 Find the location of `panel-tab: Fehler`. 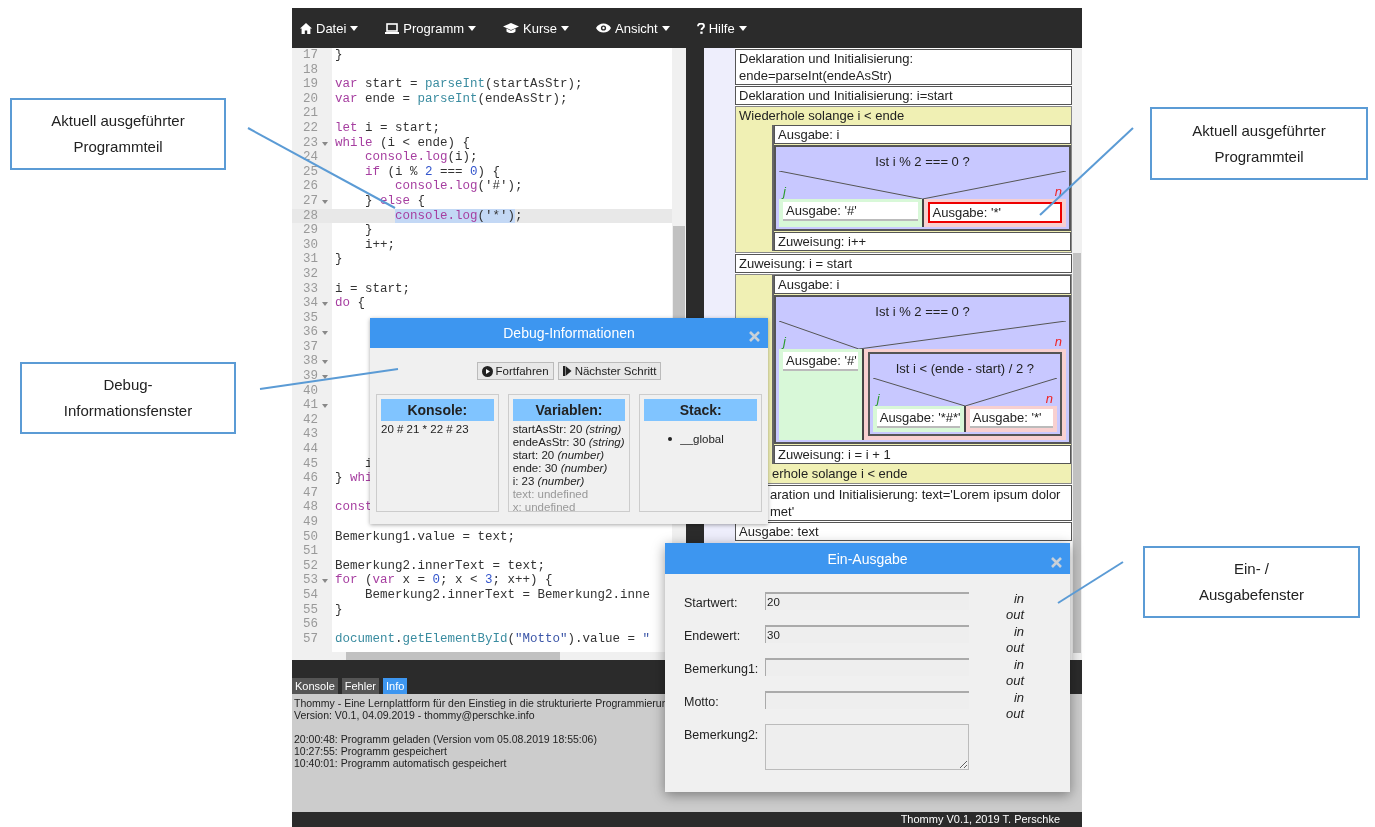

panel-tab: Fehler is located at coordinates (360, 686).